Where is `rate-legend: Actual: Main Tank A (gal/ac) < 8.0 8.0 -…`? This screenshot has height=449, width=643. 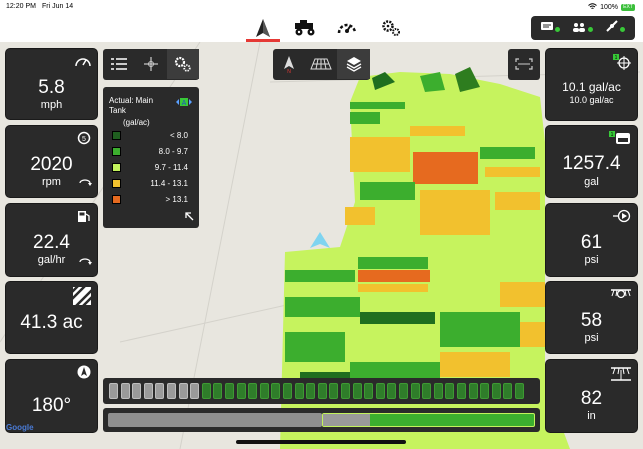
rate-legend: Actual: Main Tank A (gal/ac) < 8.0 8.0 -… is located at coordinates (151, 157).